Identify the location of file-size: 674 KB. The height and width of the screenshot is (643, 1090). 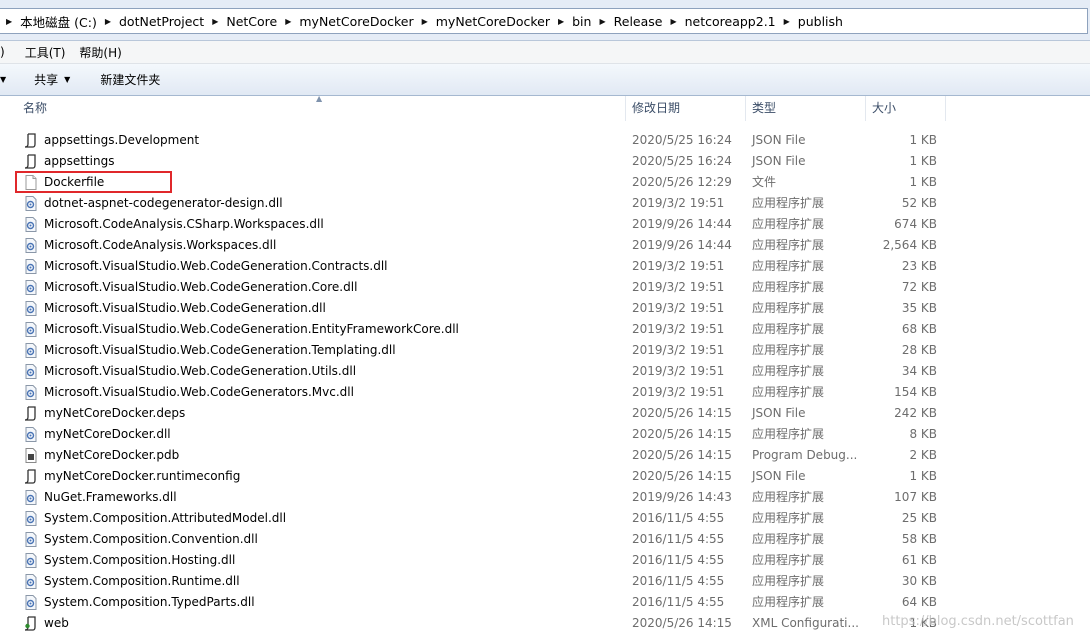
(915, 224).